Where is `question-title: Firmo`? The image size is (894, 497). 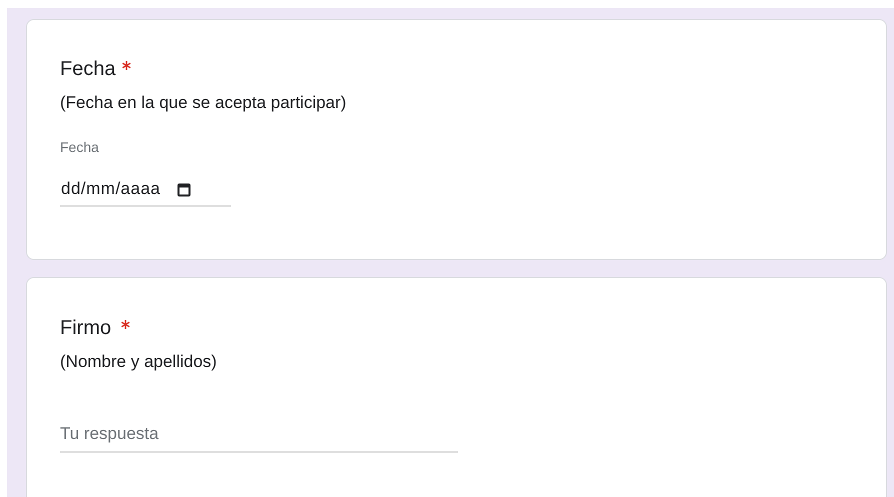 question-title: Firmo is located at coordinates (86, 328).